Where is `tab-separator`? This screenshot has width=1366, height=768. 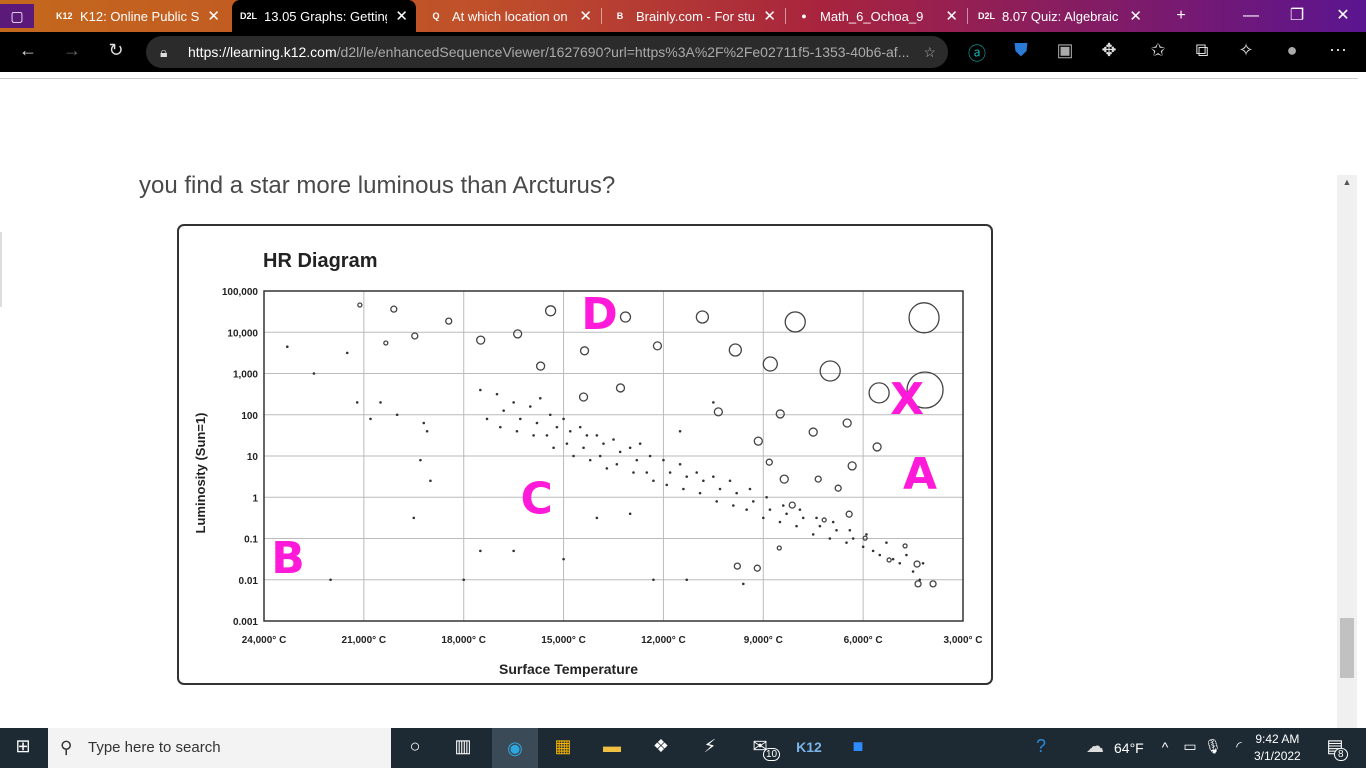 tab-separator is located at coordinates (785, 16).